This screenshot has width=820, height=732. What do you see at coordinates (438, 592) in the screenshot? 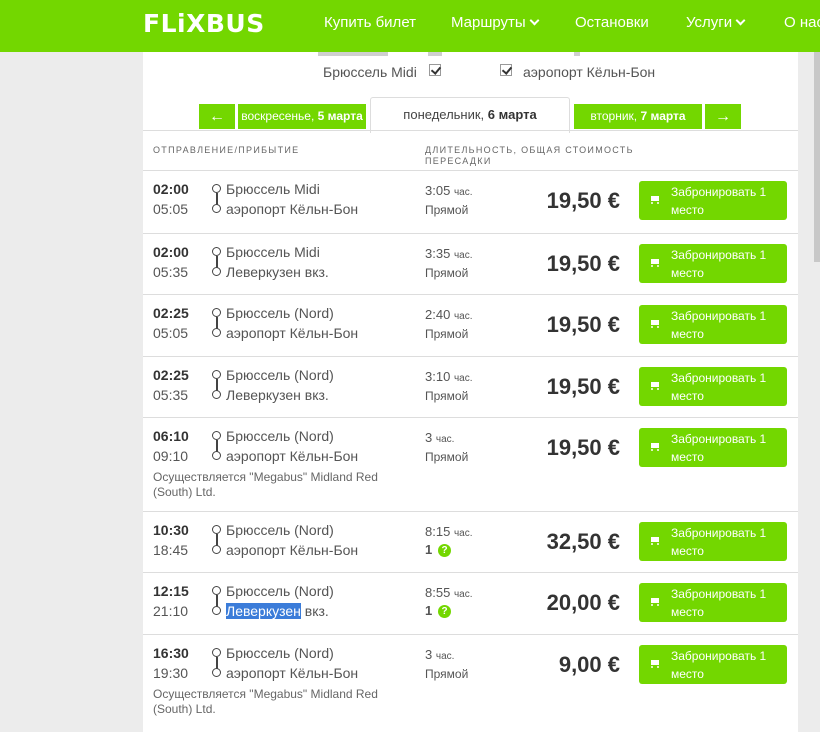
I see `duration-value: 8:55` at bounding box center [438, 592].